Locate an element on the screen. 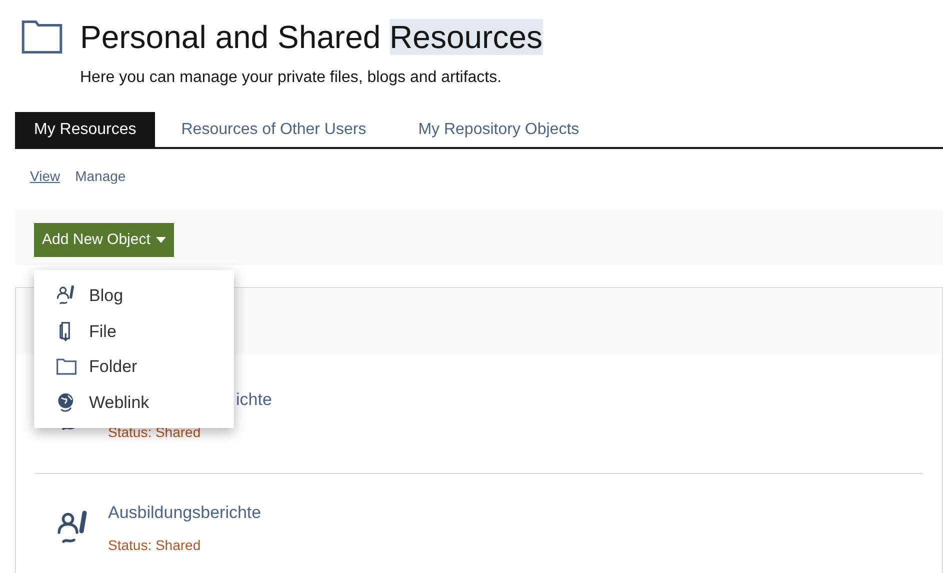 This screenshot has height=573, width=943. page-title: Personal and Shared Resources is located at coordinates (311, 37).